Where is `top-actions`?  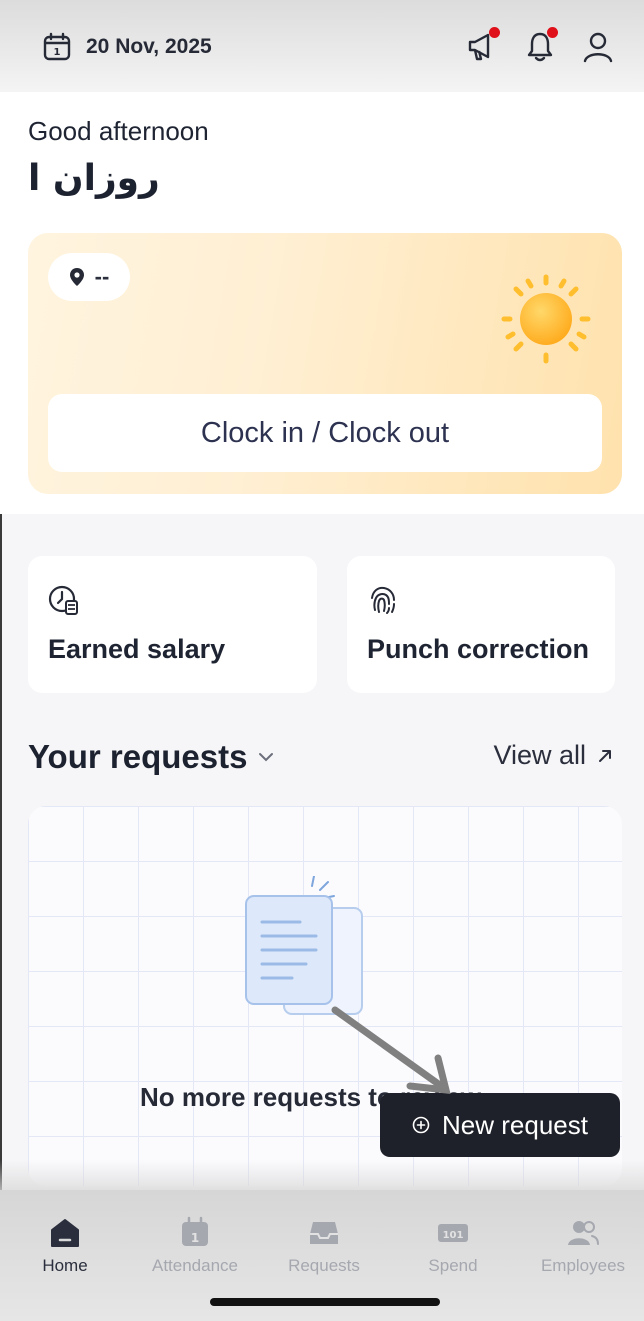
top-actions is located at coordinates (540, 45).